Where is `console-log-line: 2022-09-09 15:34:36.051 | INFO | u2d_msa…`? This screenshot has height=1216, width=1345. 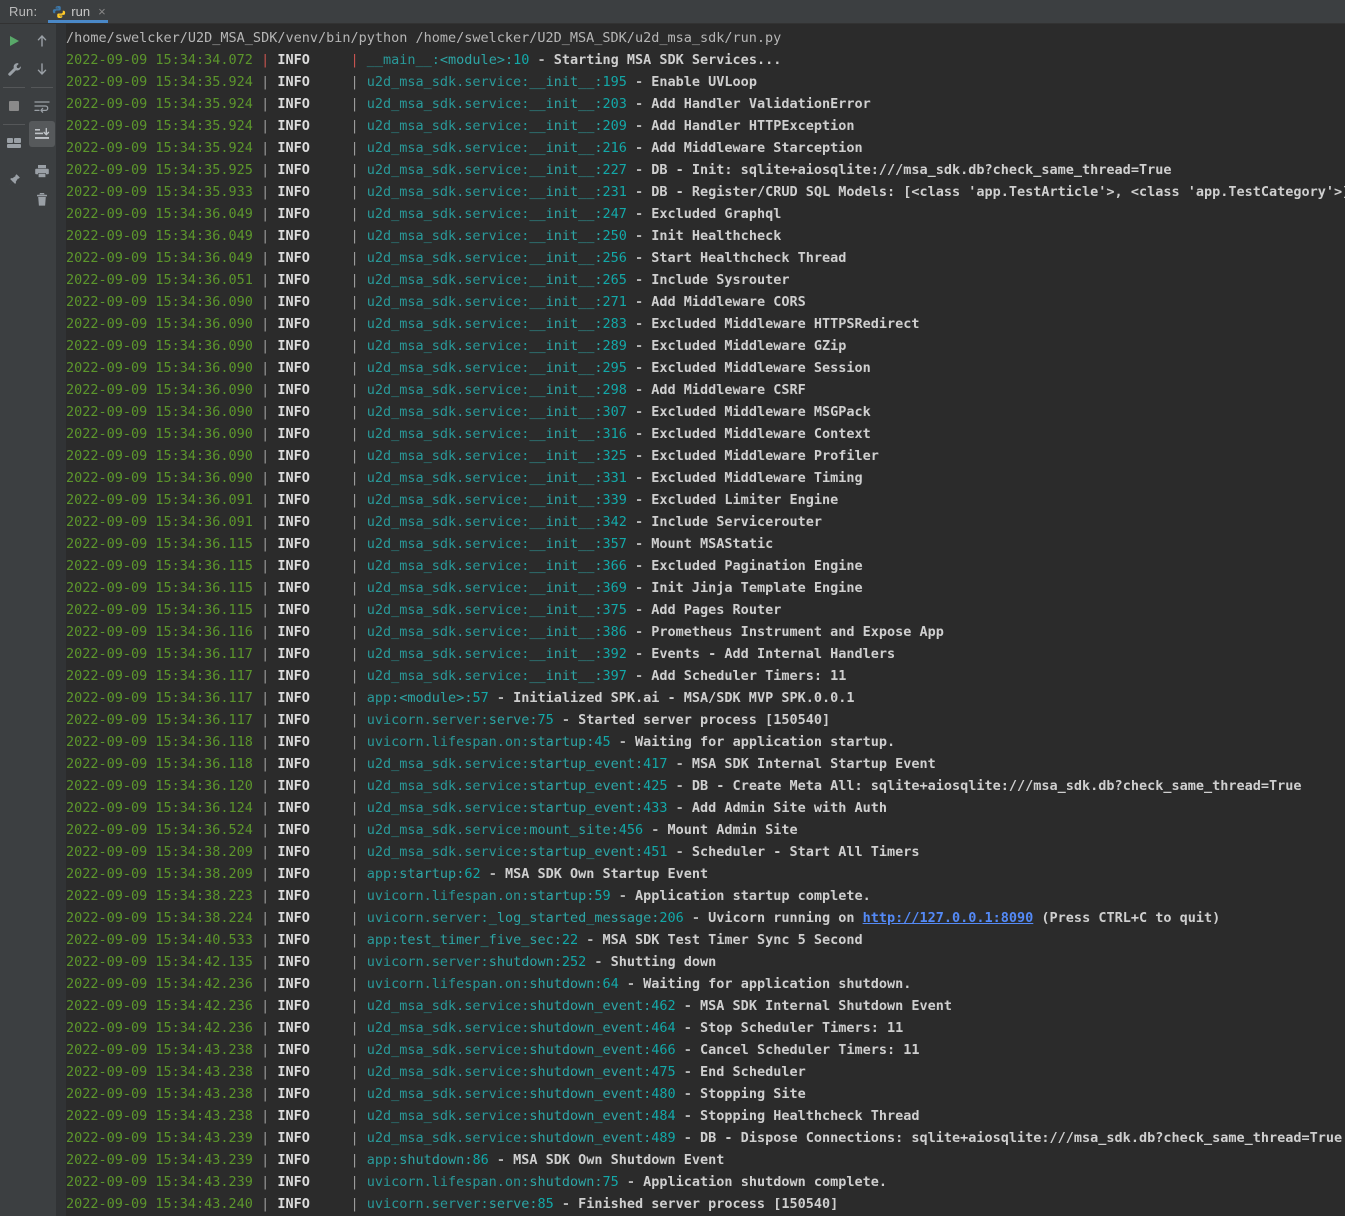 console-log-line: 2022-09-09 15:34:36.051 | INFO | u2d_msa… is located at coordinates (428, 280).